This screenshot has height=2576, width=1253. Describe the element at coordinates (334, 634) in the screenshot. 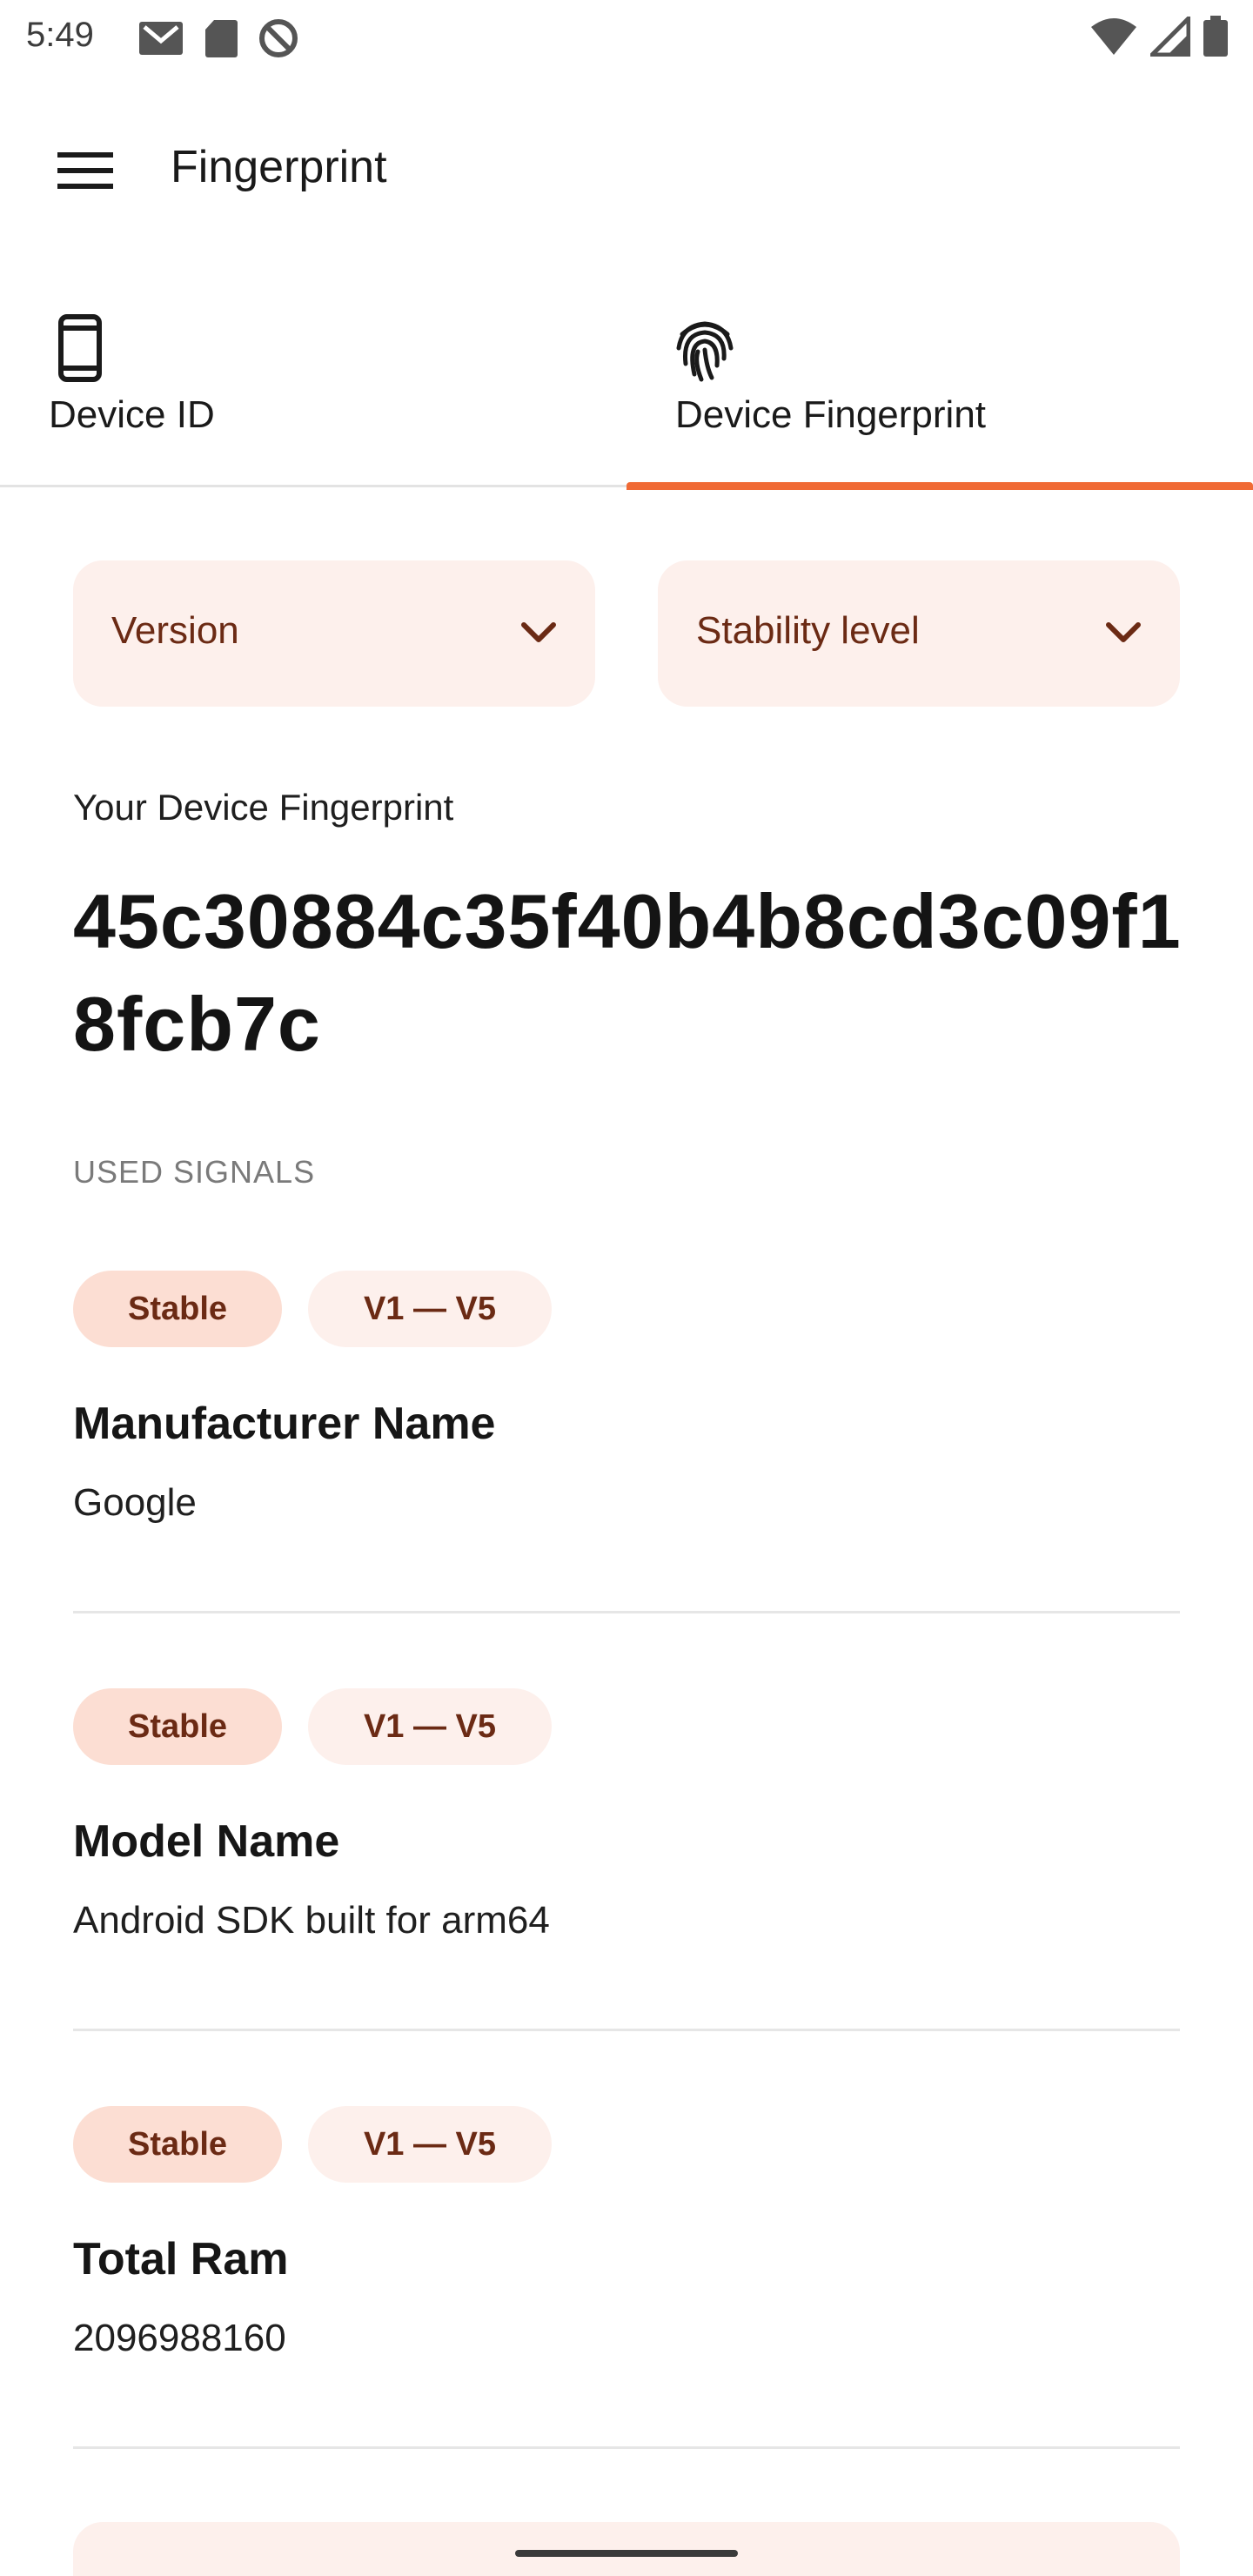

I see `version-dropdown: Version` at that location.